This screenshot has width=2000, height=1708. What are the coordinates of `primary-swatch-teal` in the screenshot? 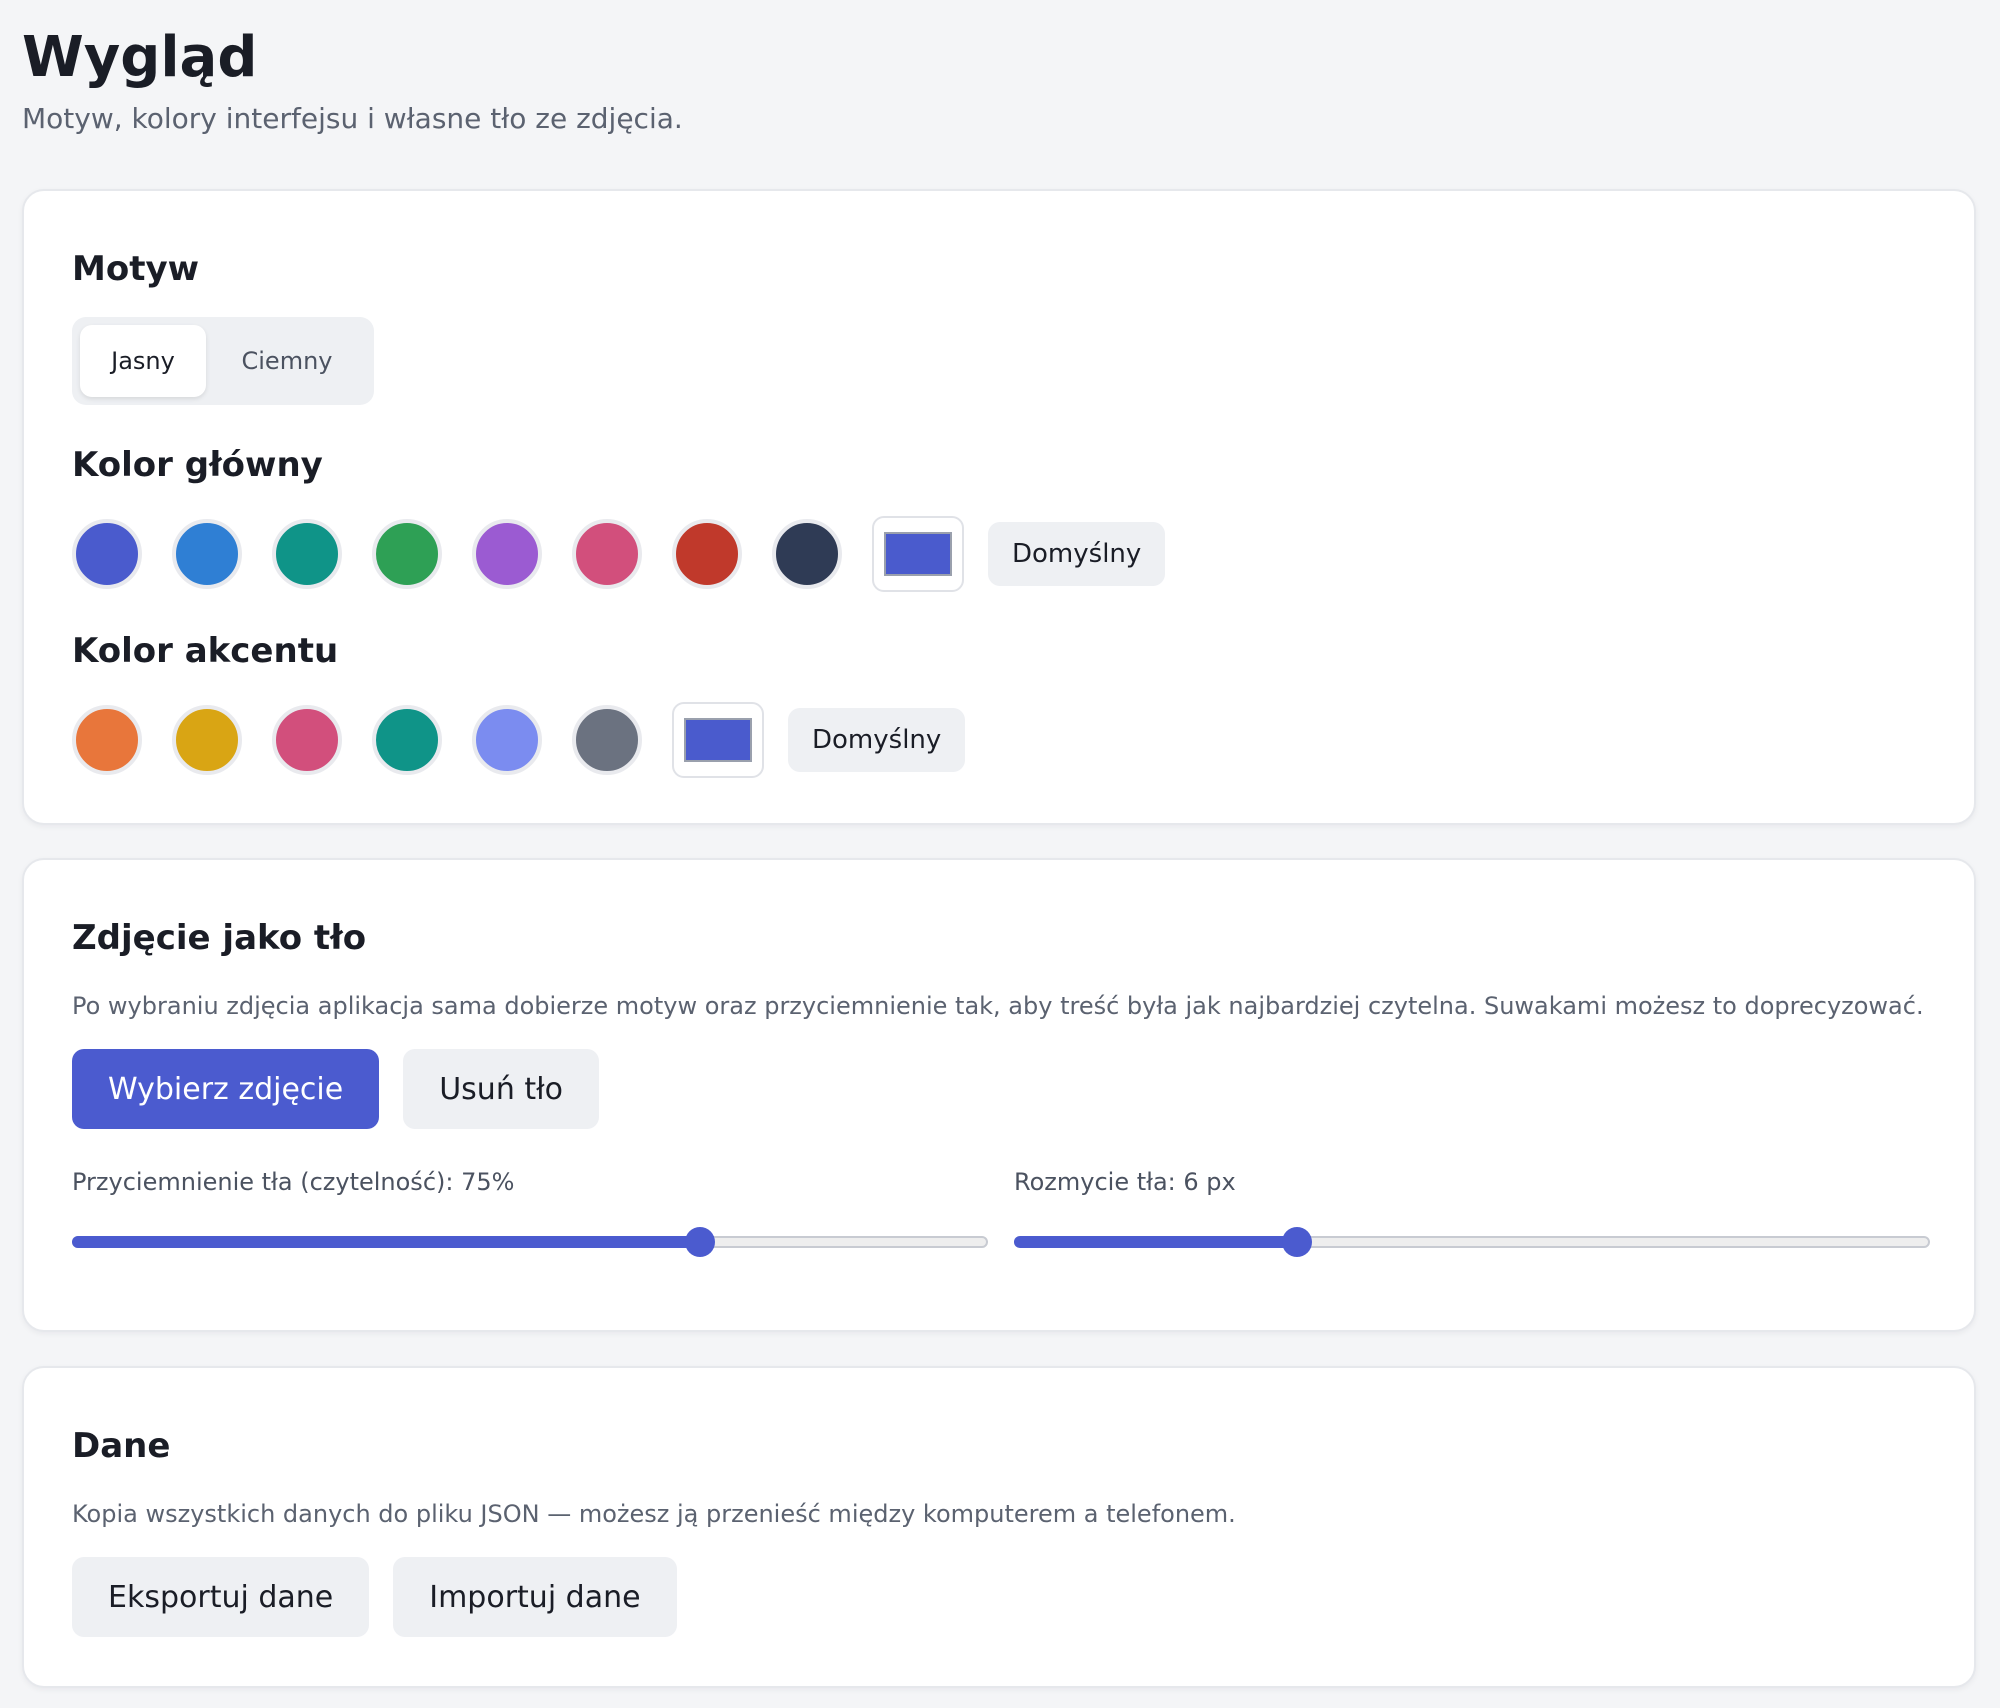 It's located at (307, 554).